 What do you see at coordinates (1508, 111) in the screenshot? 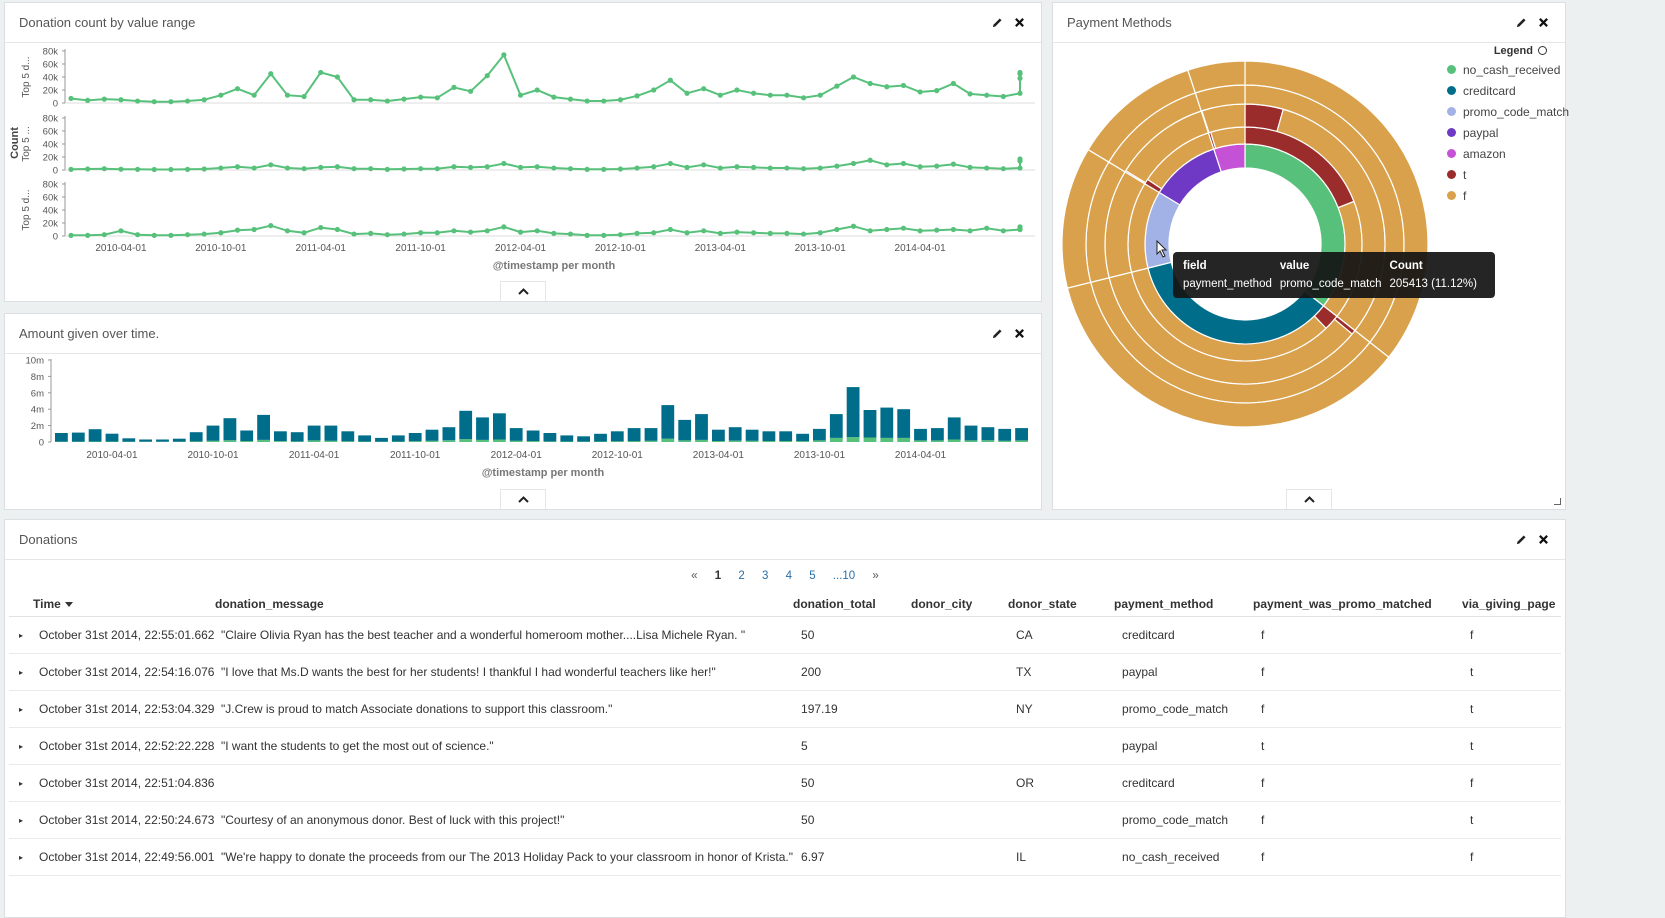
I see `legend-item: promo_code_match` at bounding box center [1508, 111].